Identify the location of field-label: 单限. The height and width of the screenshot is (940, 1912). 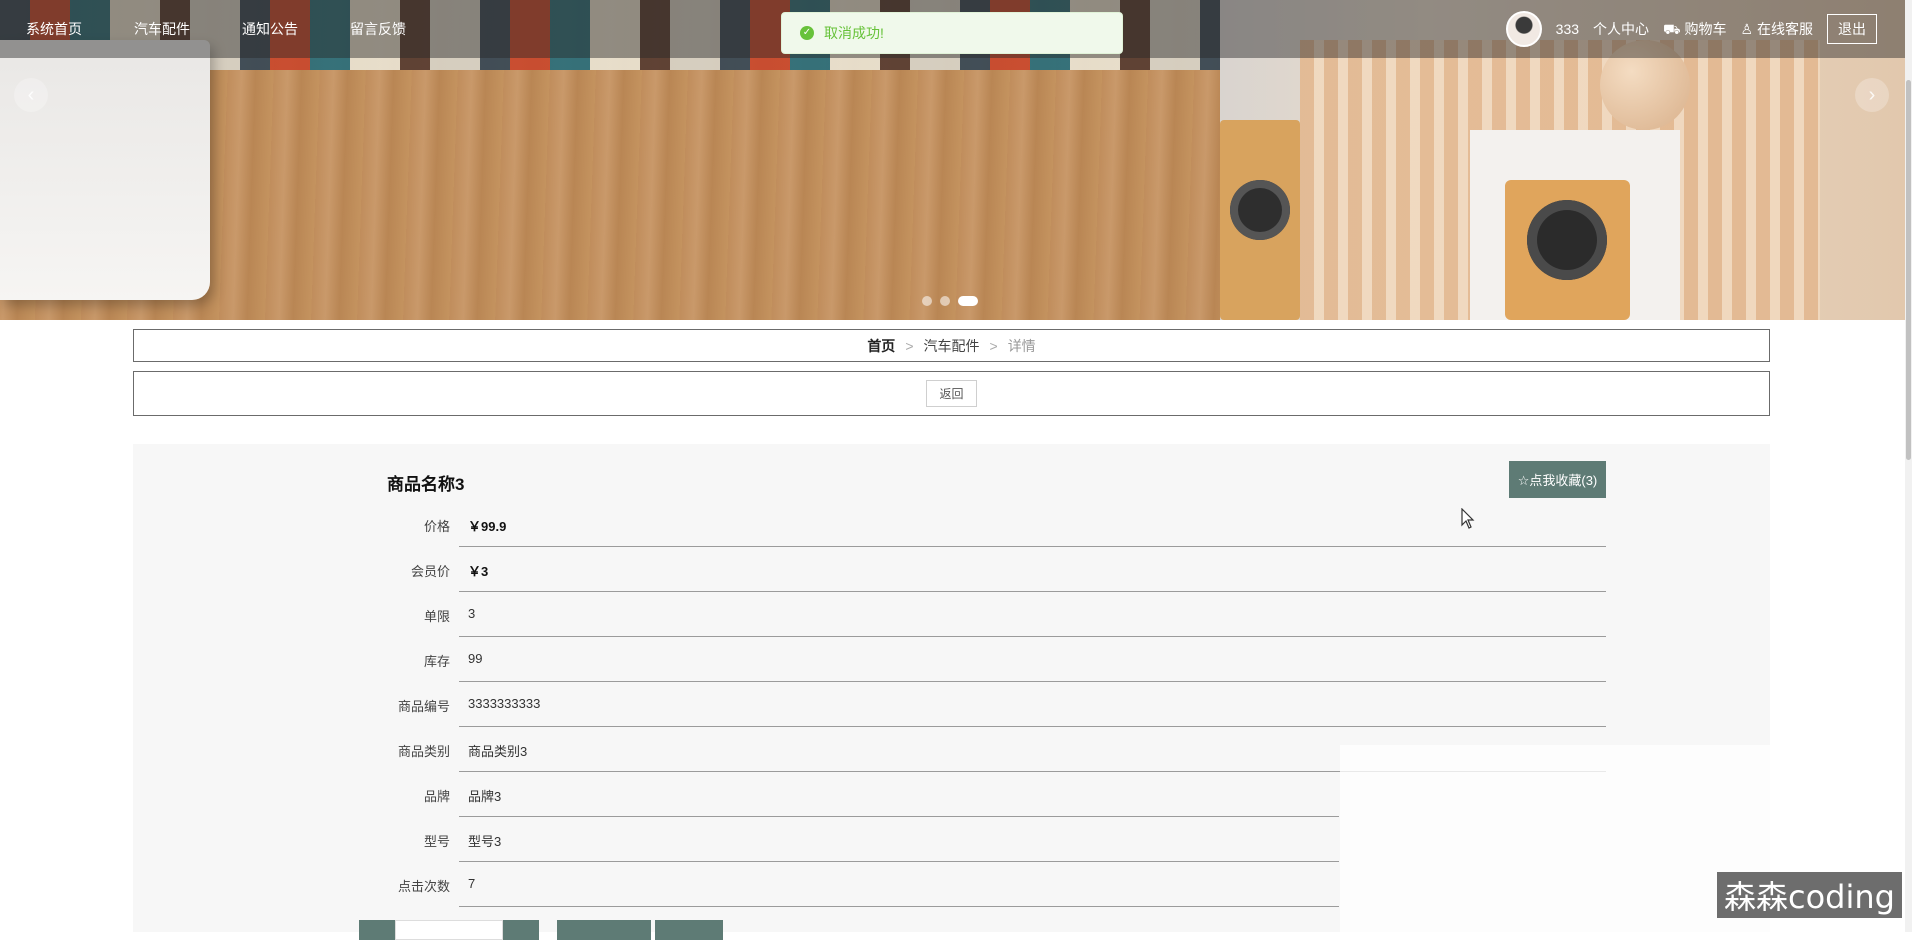
(436, 616).